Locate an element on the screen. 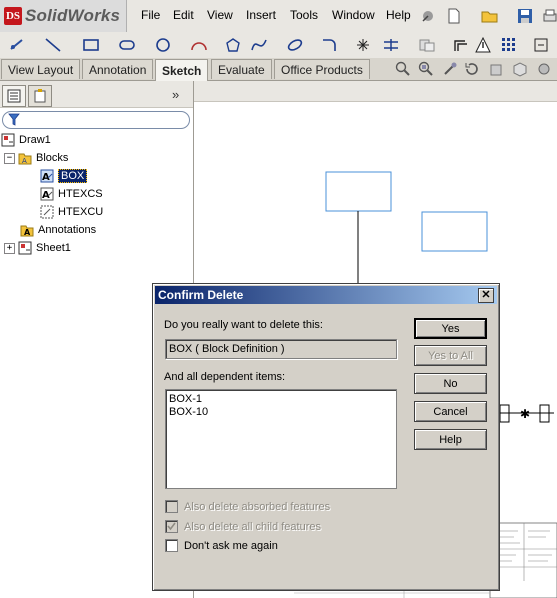 The image size is (557, 598). move-entities-icon is located at coordinates (541, 45).